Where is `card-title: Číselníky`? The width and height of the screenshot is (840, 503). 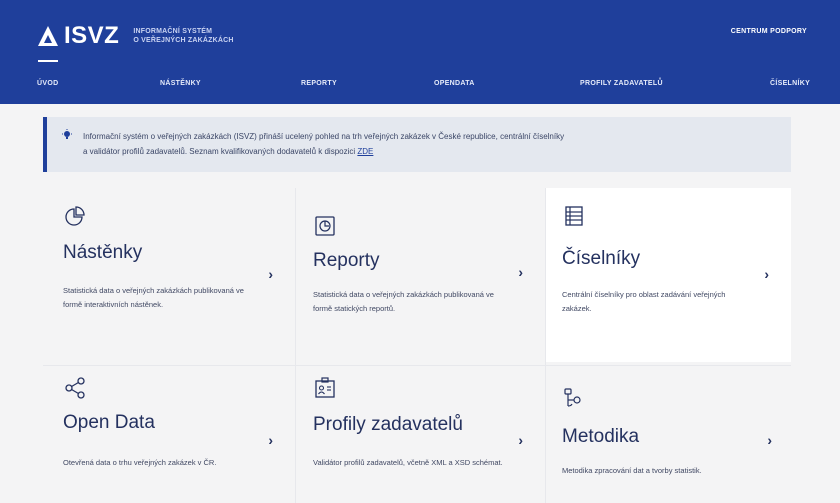
card-title: Číselníky is located at coordinates (601, 258).